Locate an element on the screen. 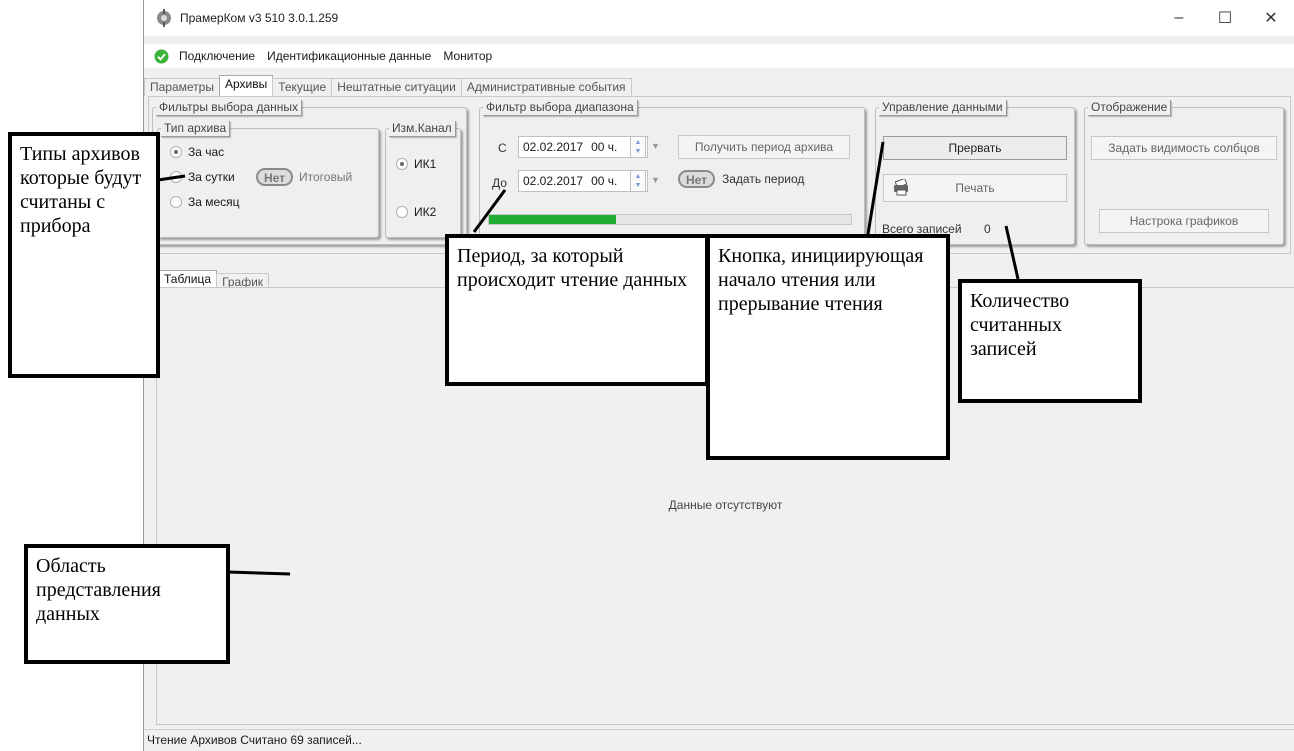 Image resolution: width=1294 pixels, height=751 pixels. to-date-field: 02.02.2017 00 ч. is located at coordinates (583, 181).